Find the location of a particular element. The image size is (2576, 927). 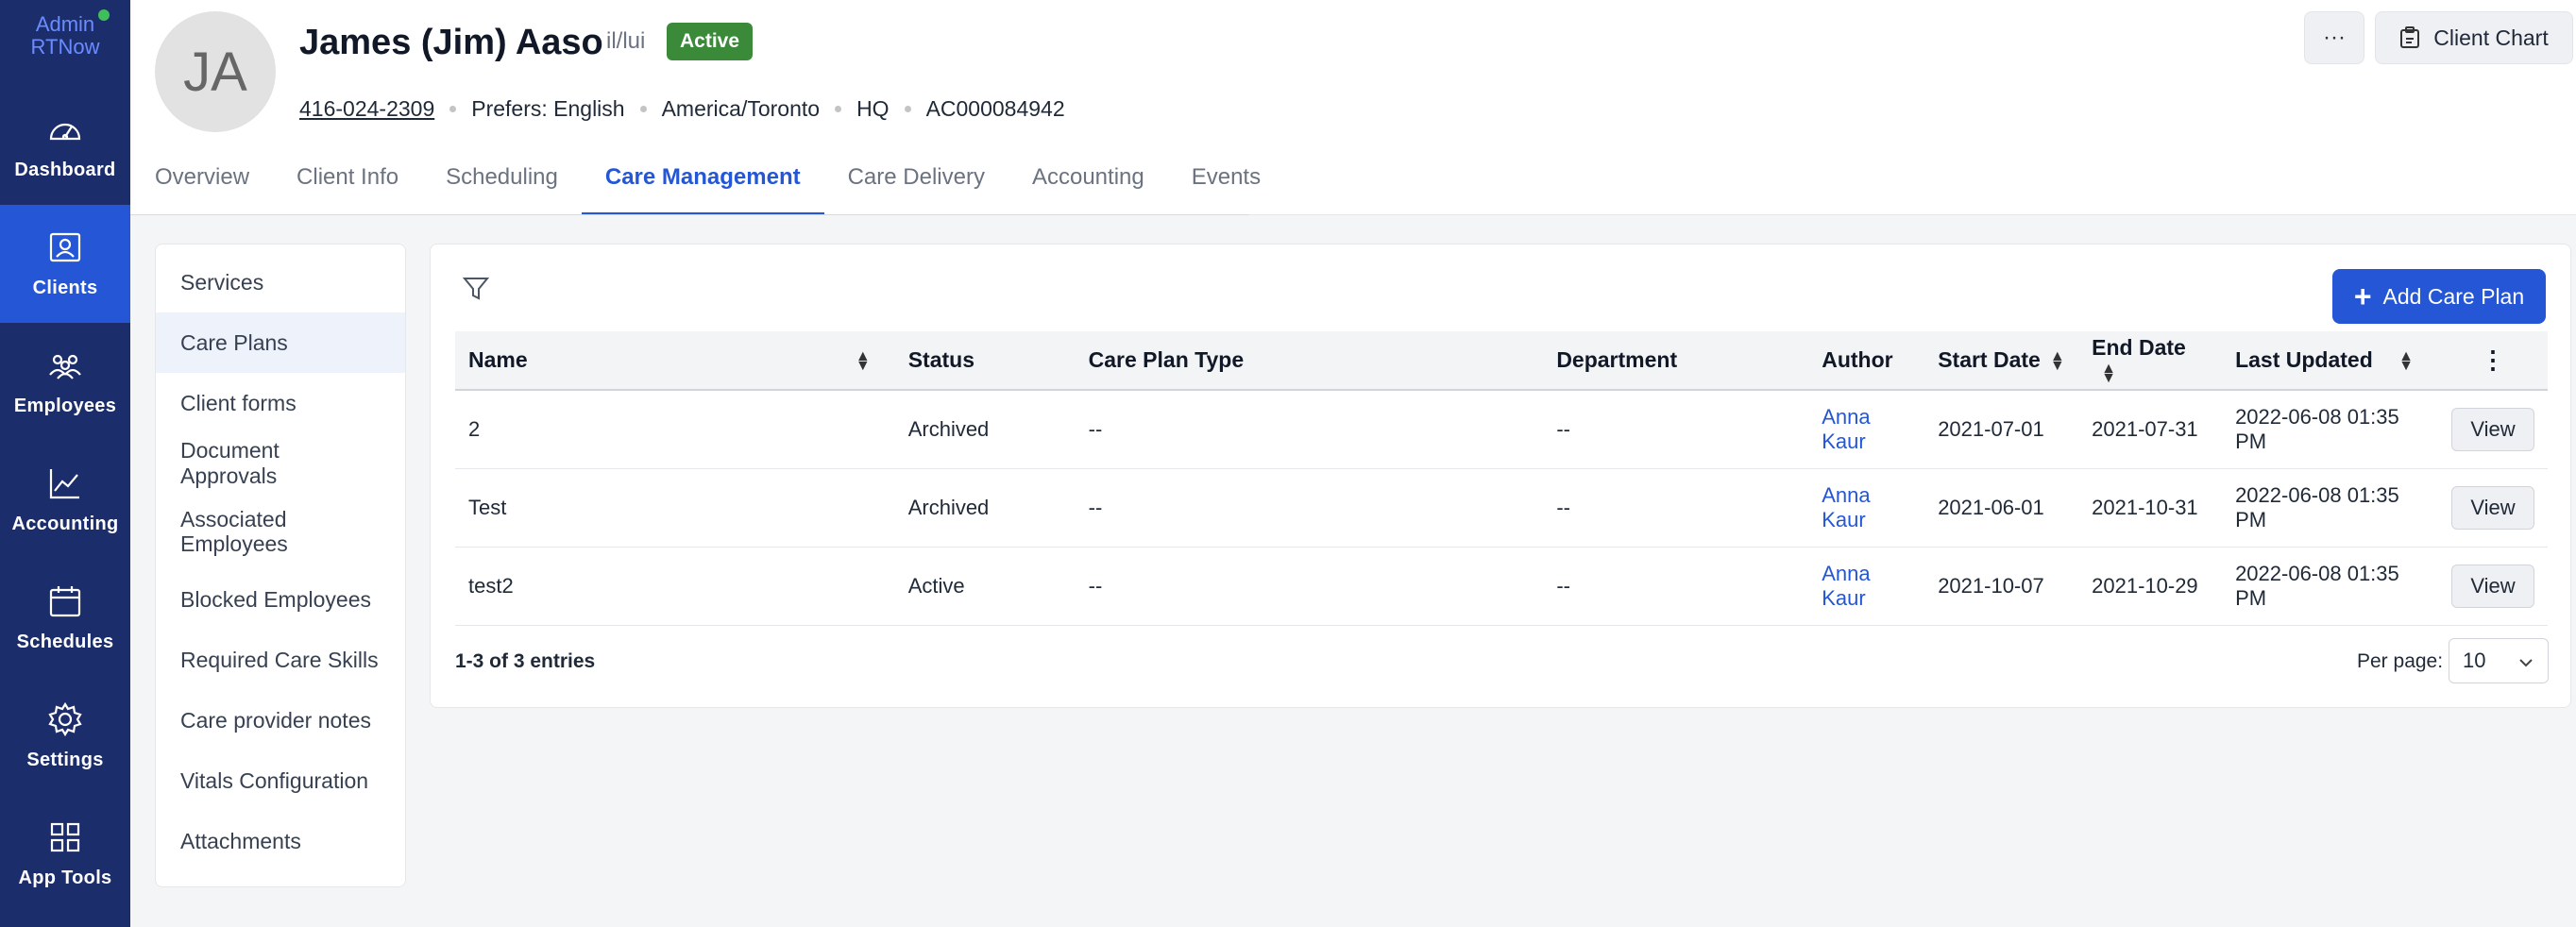

column-header-care-plan-type: Care Plan Type is located at coordinates (1166, 359).